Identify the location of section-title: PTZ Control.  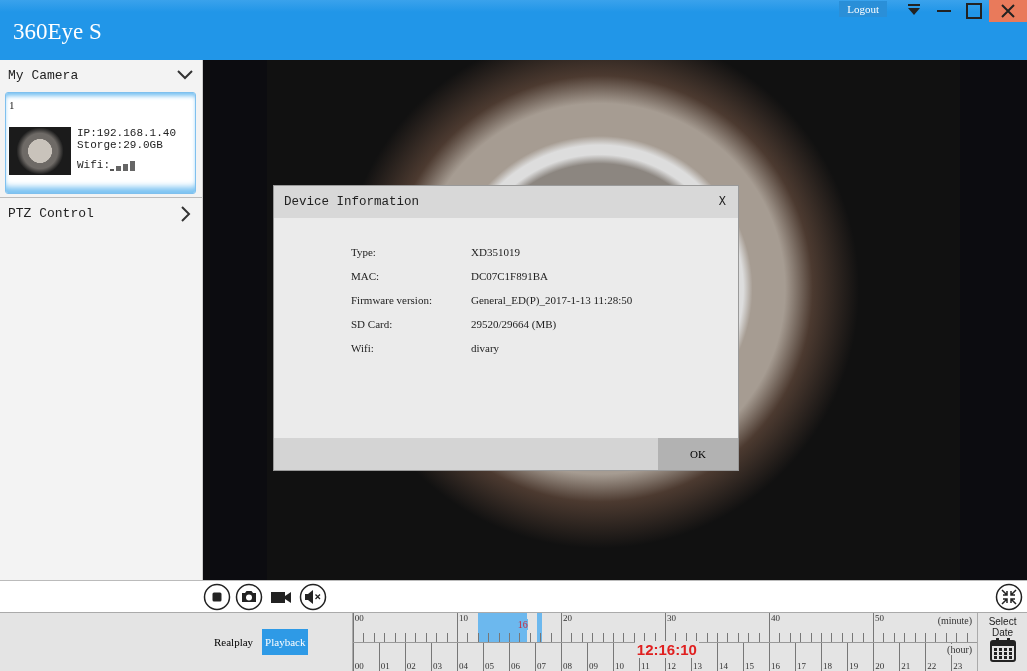
(51, 213).